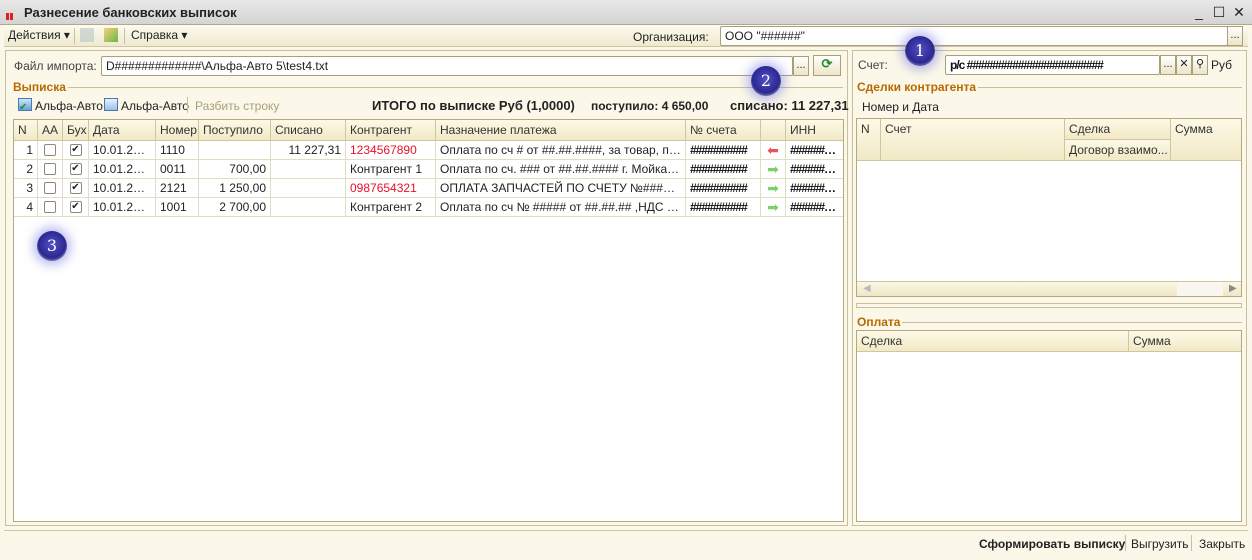 The width and height of the screenshot is (1252, 560). Describe the element at coordinates (1222, 544) in the screenshot. I see `close-button: Закрыть` at that location.